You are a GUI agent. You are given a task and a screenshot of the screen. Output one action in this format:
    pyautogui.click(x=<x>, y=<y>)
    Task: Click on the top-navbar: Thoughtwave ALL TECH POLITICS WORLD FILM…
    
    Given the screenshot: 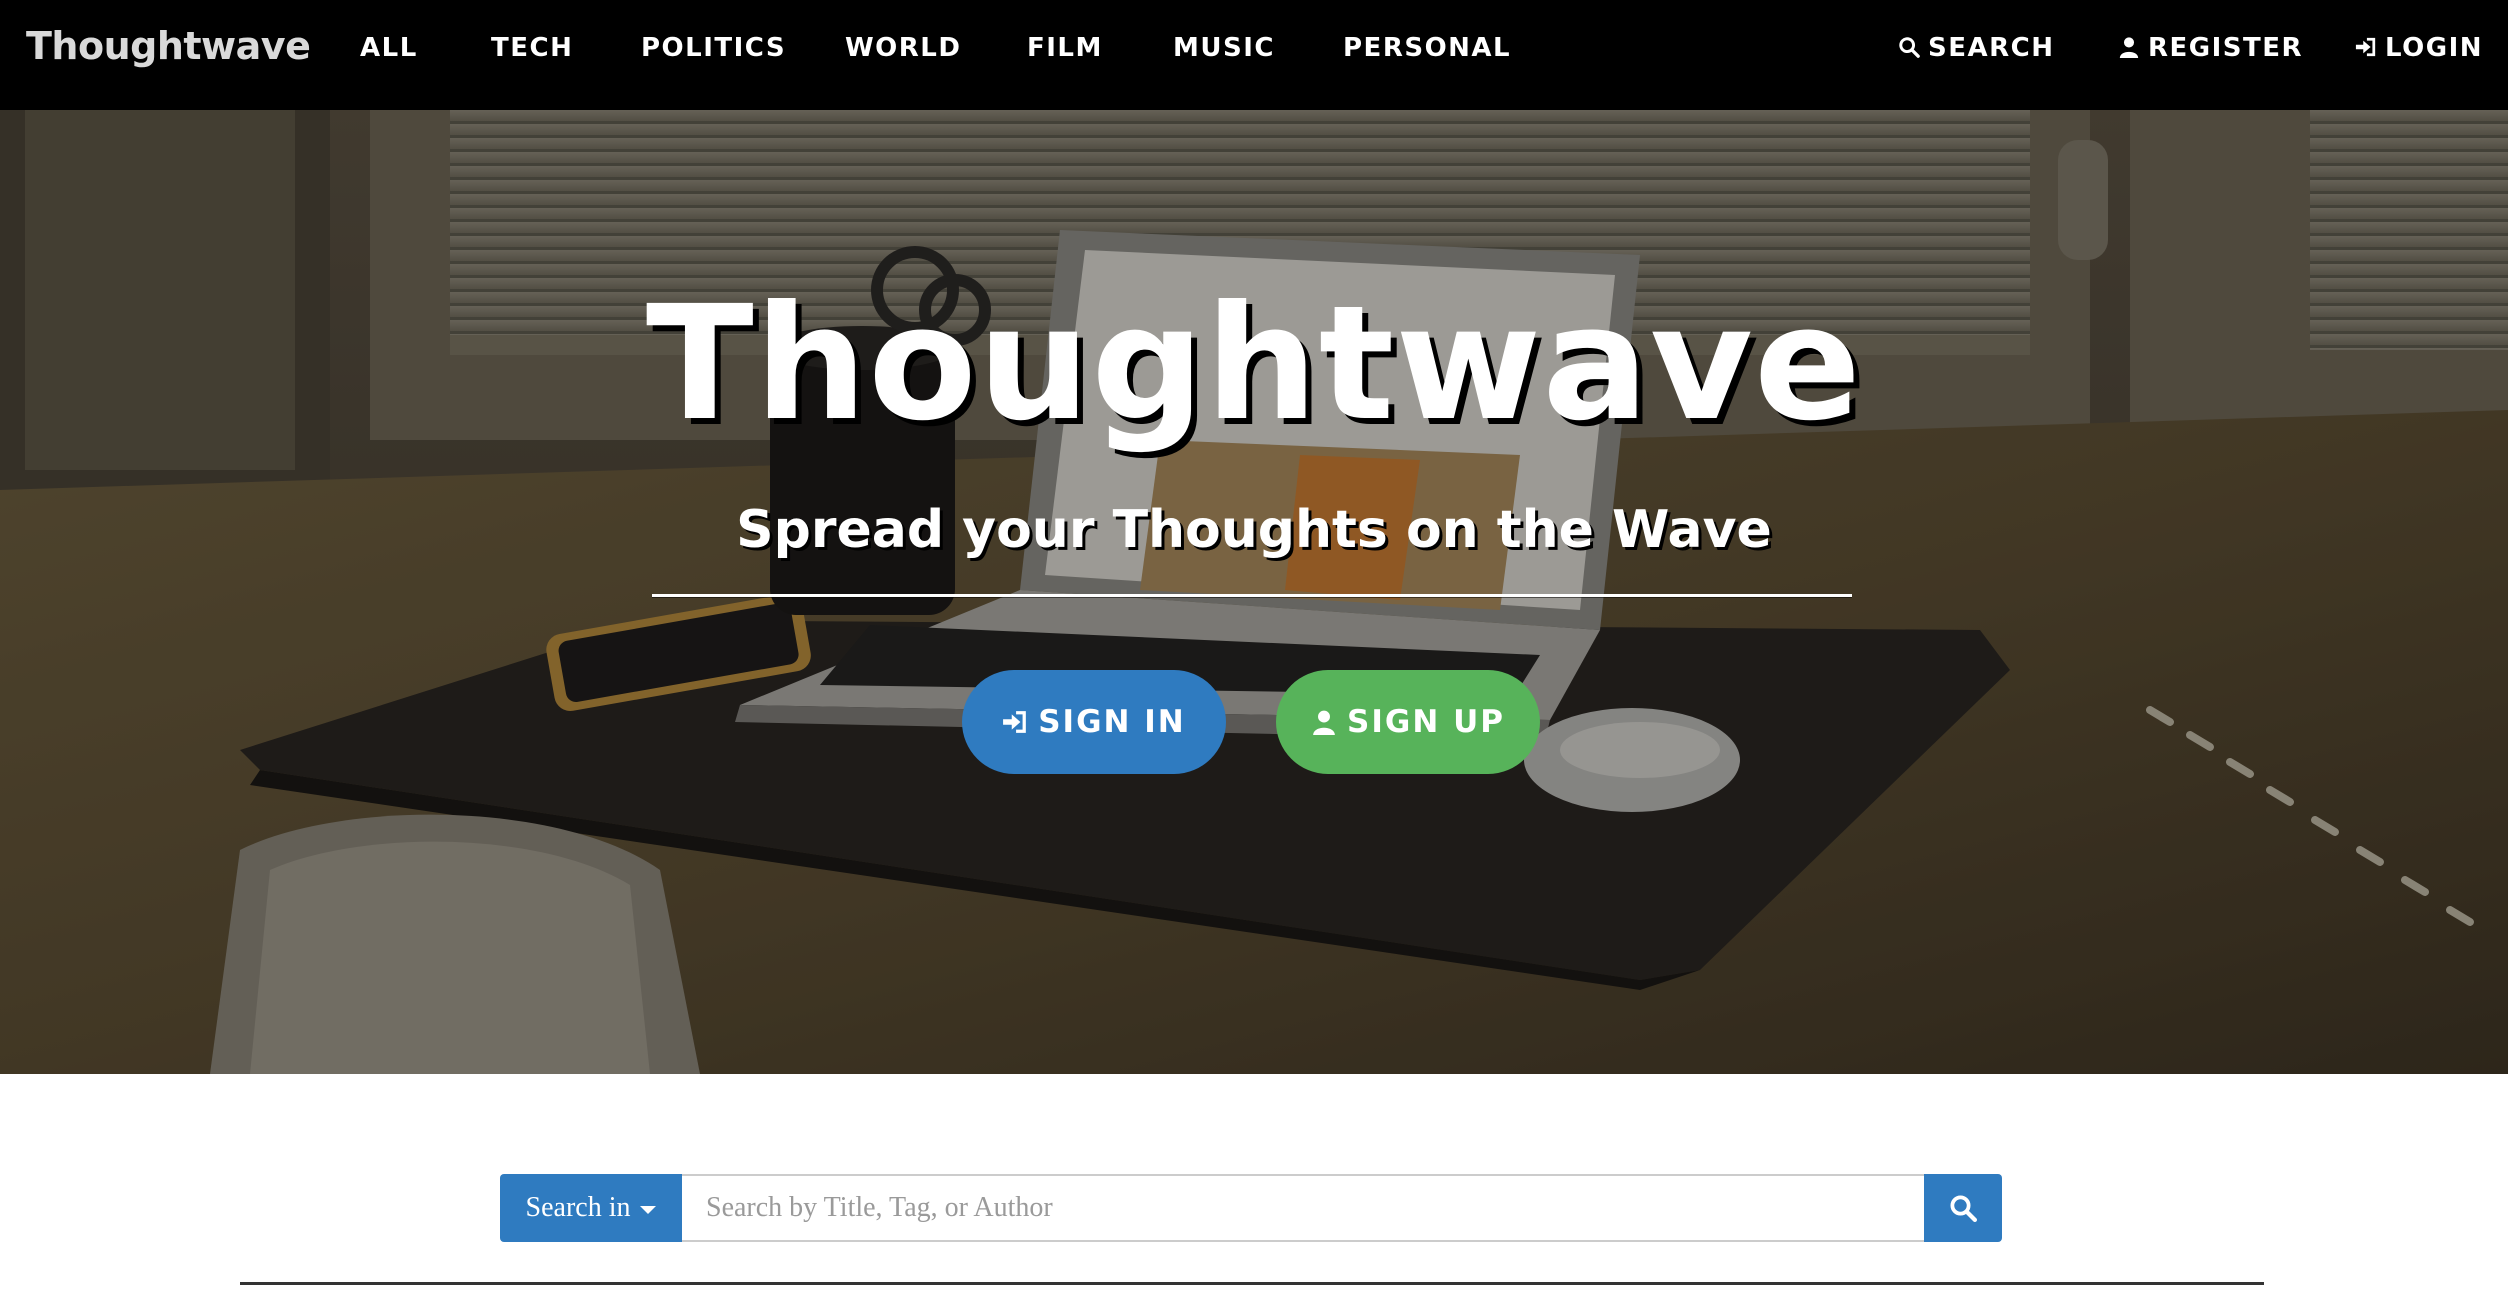 What is the action you would take?
    pyautogui.click(x=1254, y=55)
    